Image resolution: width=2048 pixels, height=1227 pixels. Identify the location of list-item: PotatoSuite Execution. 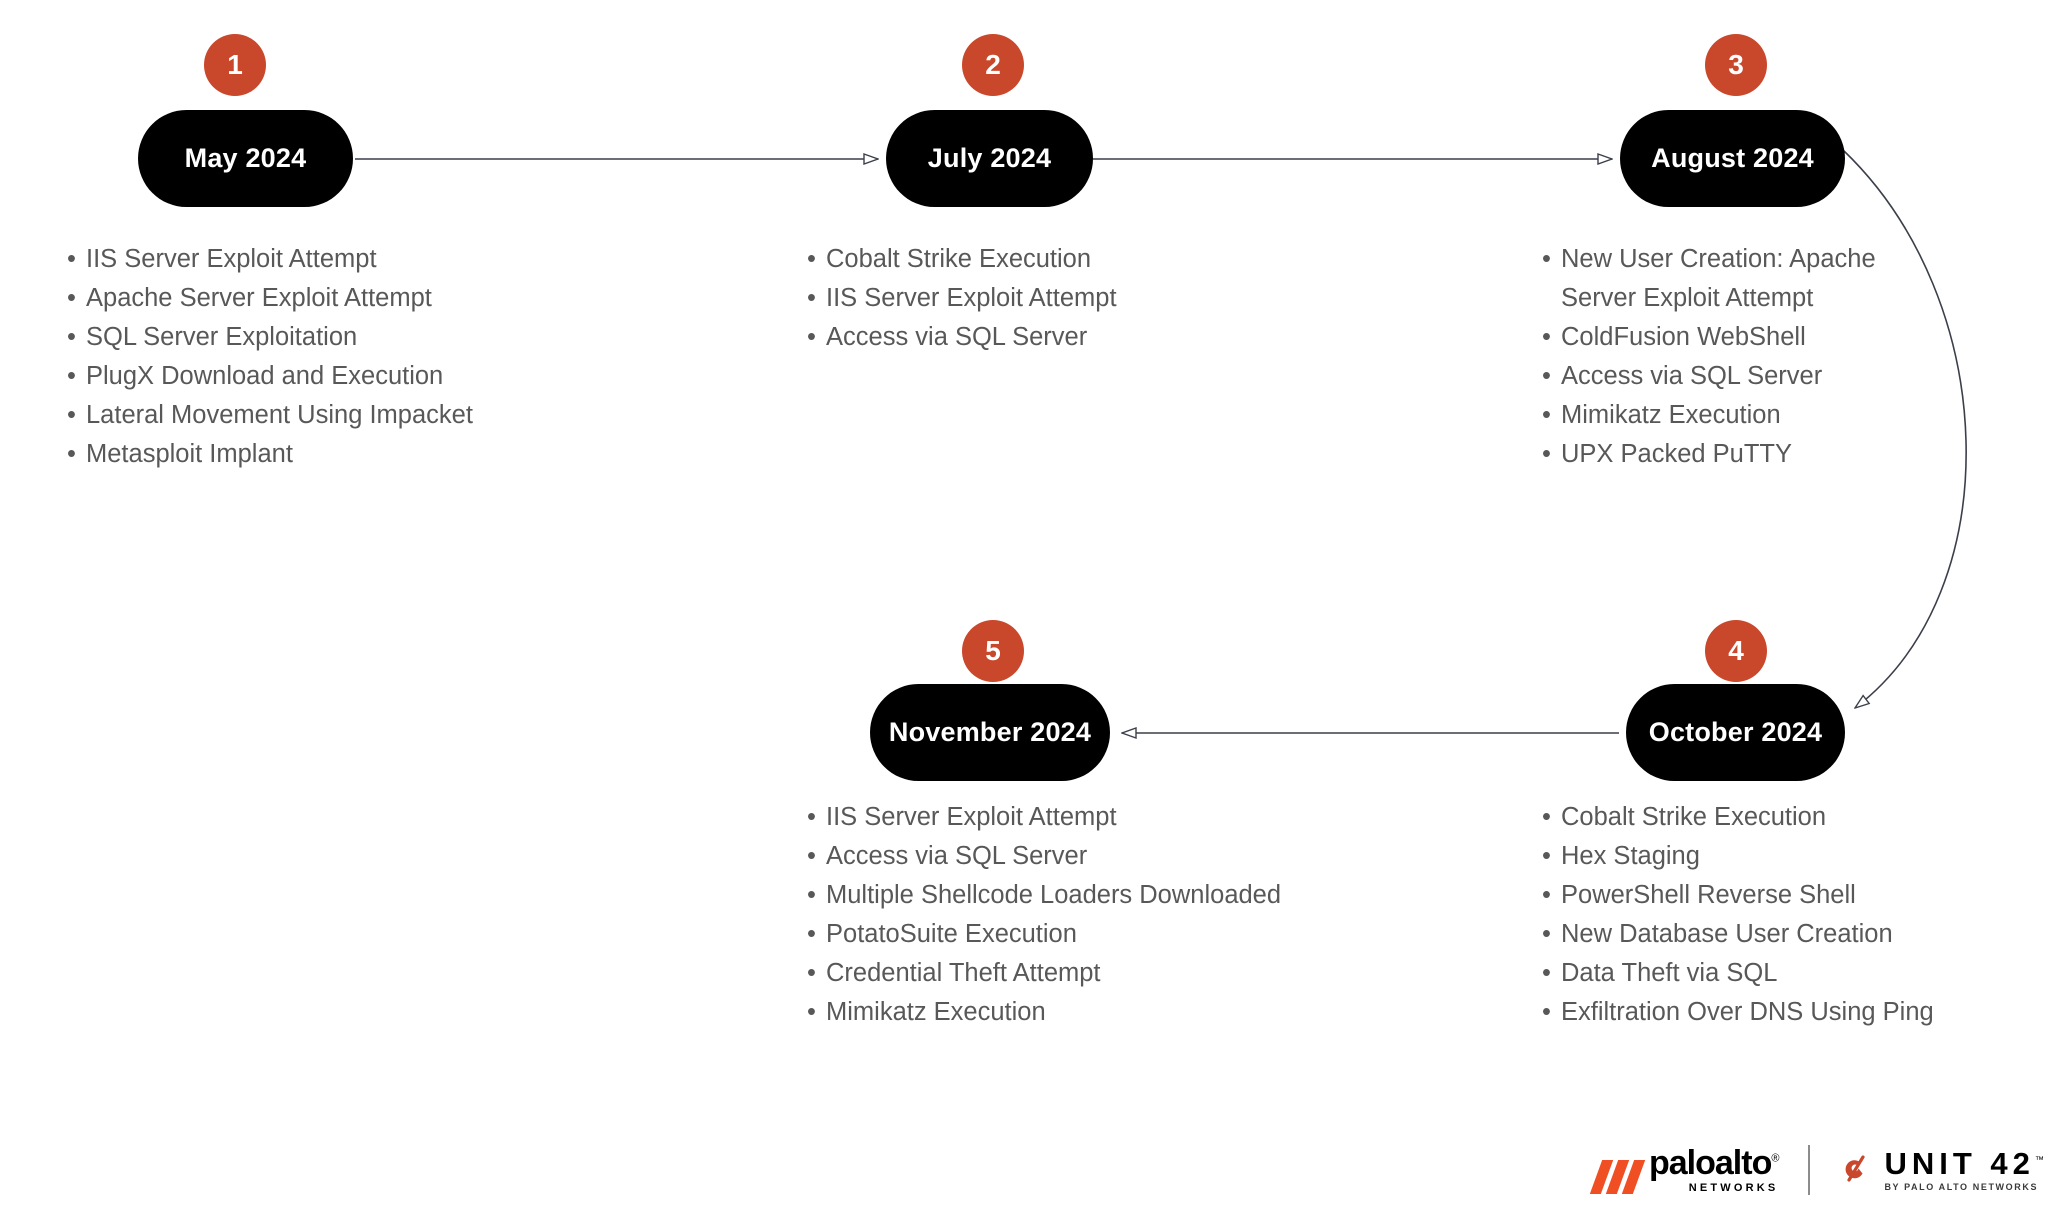
(1115, 934).